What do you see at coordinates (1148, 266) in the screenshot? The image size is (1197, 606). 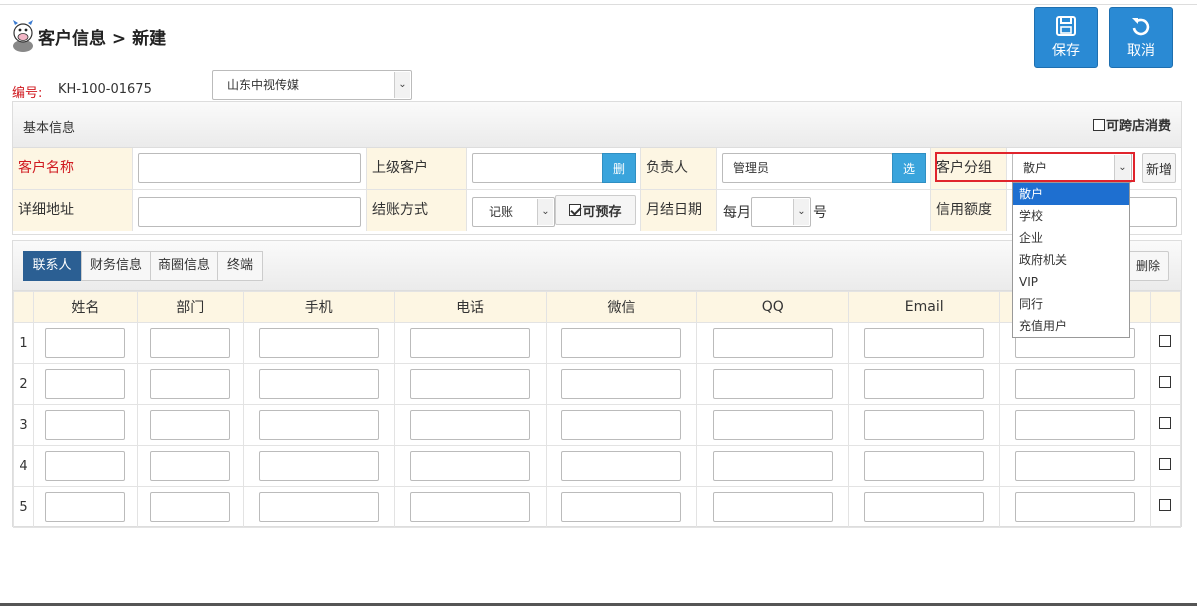 I see `delete-button: 删除` at bounding box center [1148, 266].